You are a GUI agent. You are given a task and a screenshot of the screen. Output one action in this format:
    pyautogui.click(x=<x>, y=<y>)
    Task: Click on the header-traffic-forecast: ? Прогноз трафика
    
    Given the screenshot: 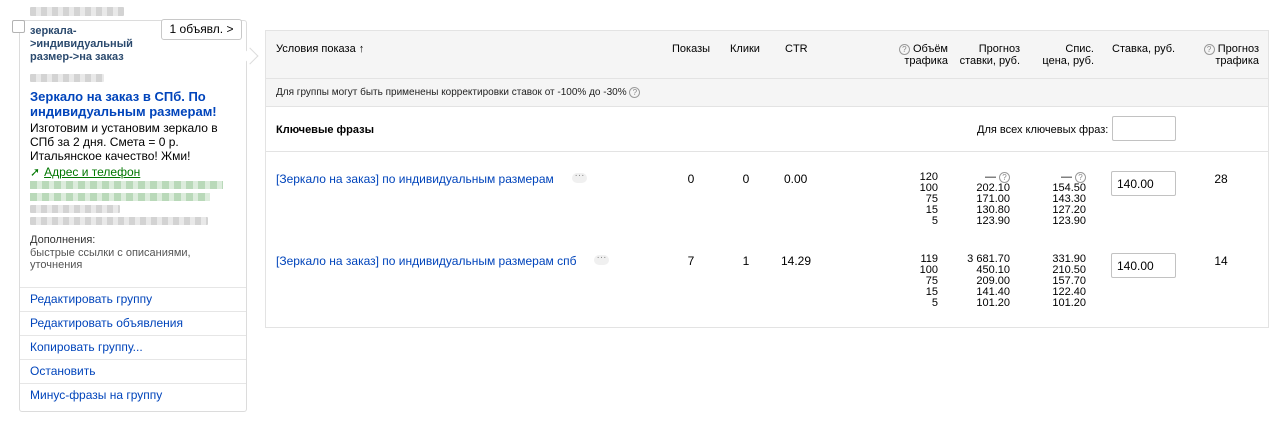 What is the action you would take?
    pyautogui.click(x=1227, y=55)
    